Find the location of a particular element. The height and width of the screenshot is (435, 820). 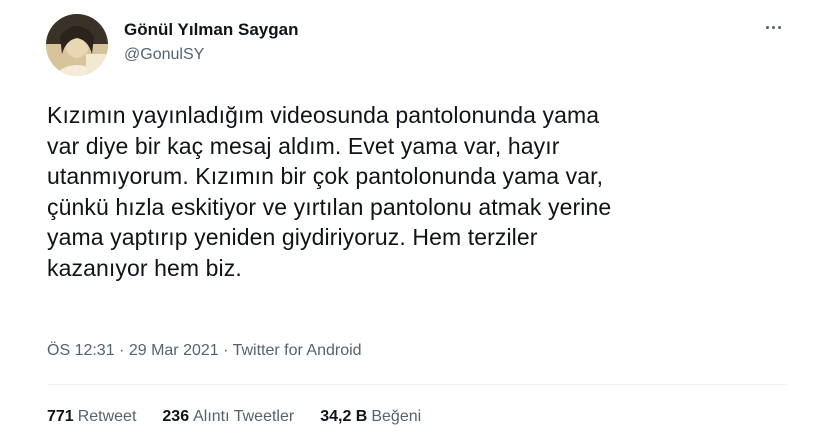

retweets-label: Retweet is located at coordinates (107, 416).